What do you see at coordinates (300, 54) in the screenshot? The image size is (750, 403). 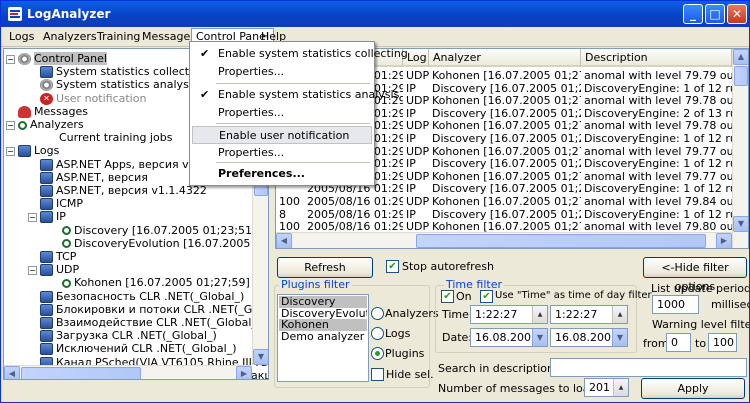 I see `dropdown-item: ✔ Enable system statistics collecting` at bounding box center [300, 54].